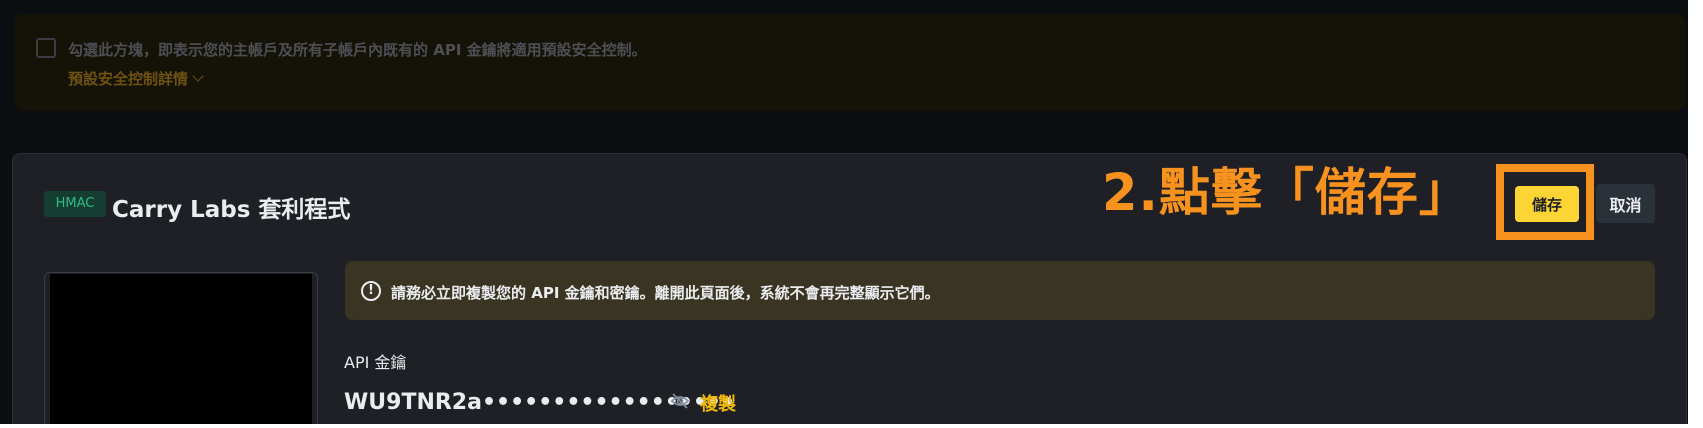  Describe the element at coordinates (128, 79) in the screenshot. I see `security-details-label: 預設安全控制詳情` at that location.